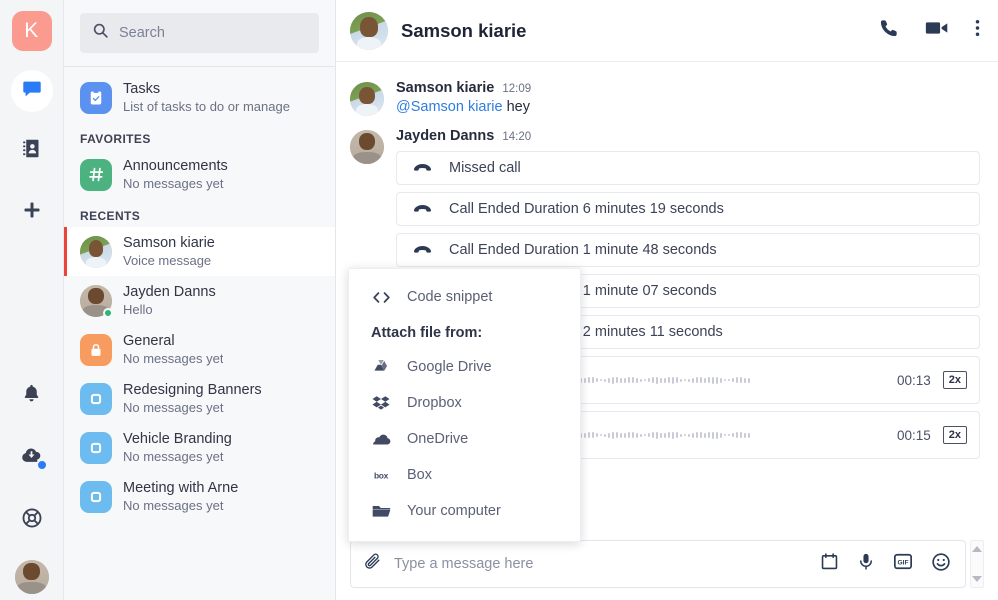  I want to click on presence-indicator, so click(108, 312).